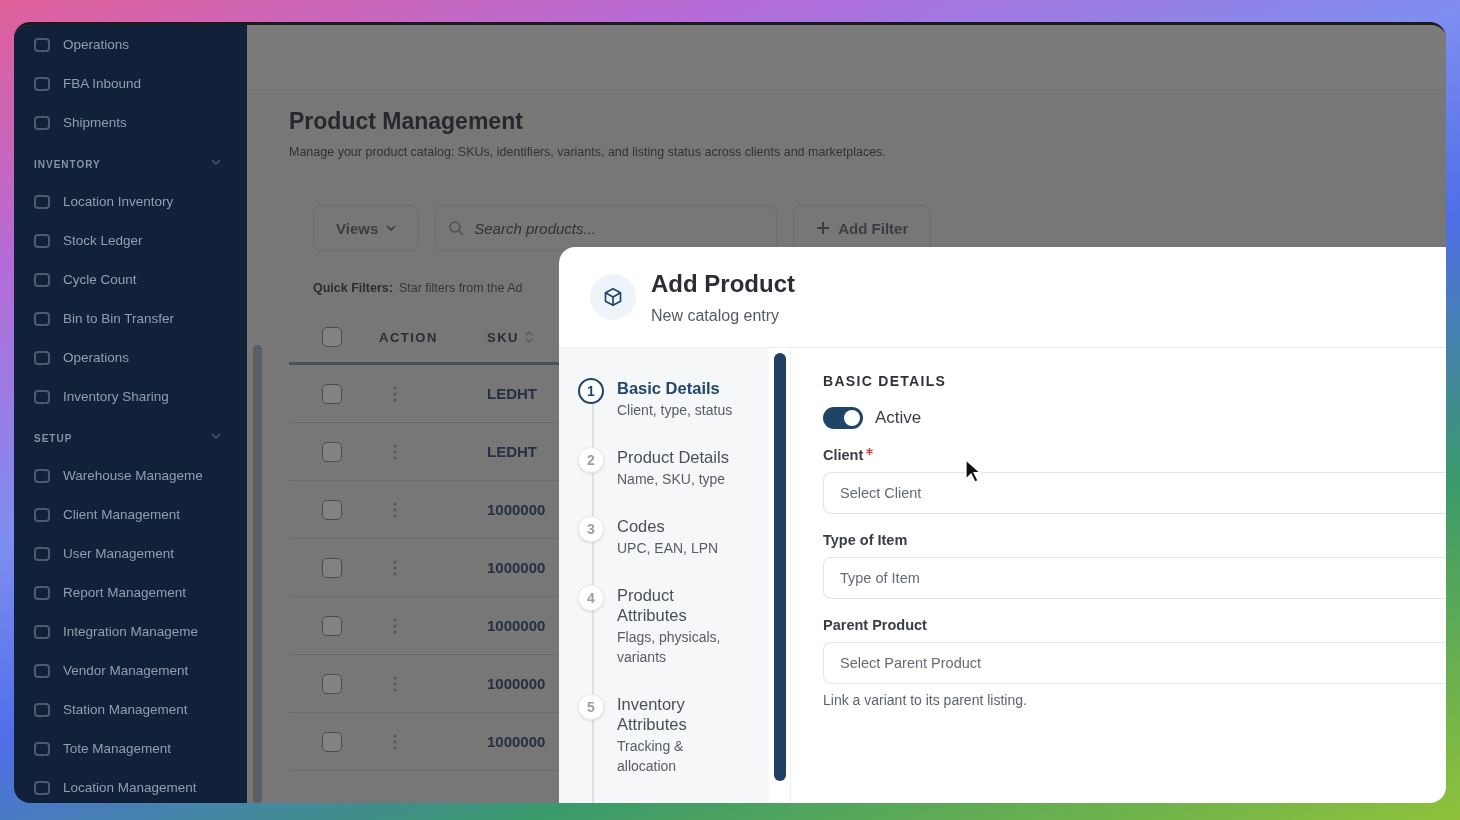 The image size is (1460, 820). What do you see at coordinates (925, 700) in the screenshot?
I see `help-text: Link a variant to its parent listing.` at bounding box center [925, 700].